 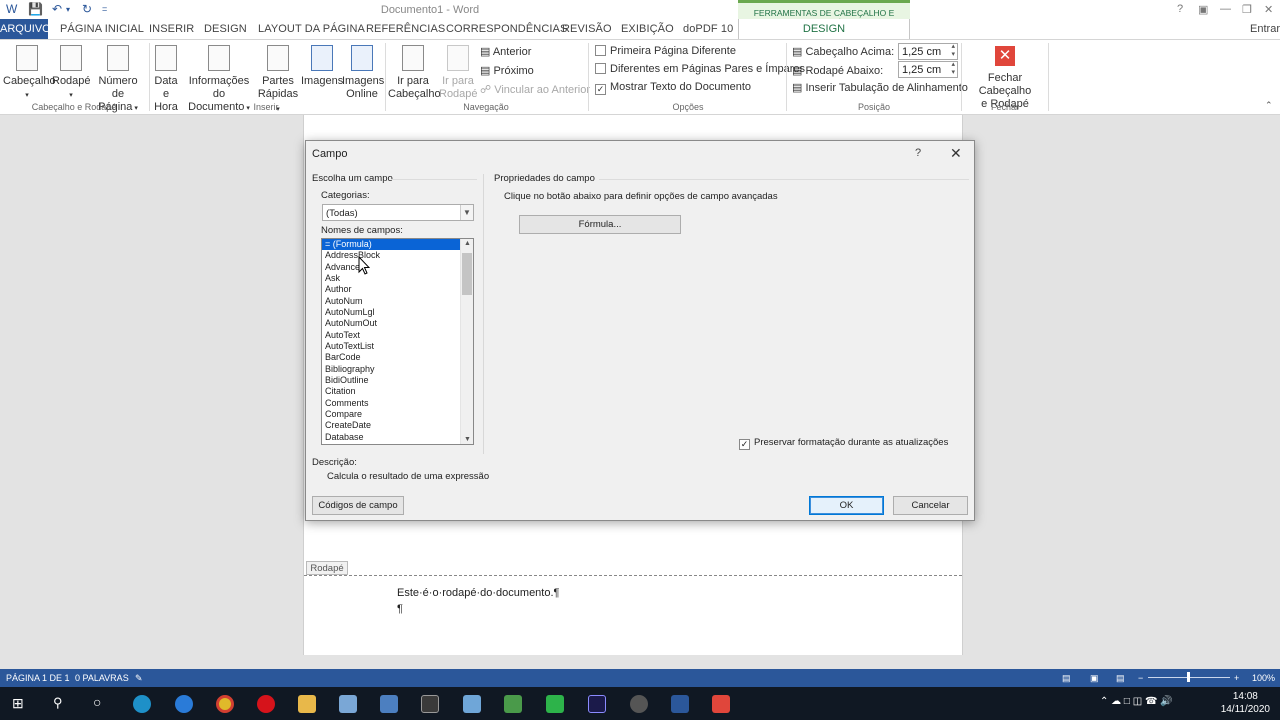 What do you see at coordinates (467, 274) in the screenshot?
I see `scrollbar-thumb` at bounding box center [467, 274].